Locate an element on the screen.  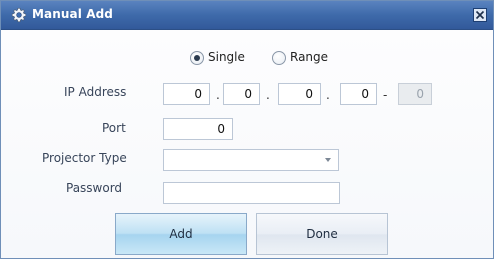
ip-octet-3-input: 0 is located at coordinates (299, 94).